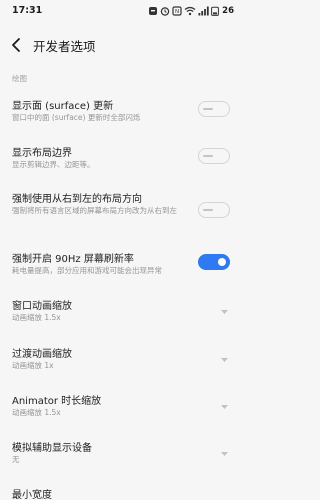  Describe the element at coordinates (121, 112) in the screenshot. I see `setting-show-surface-updates: 显示面 (surface) 更新 窗口中的面 (surface) 更新时全部闪烁` at that location.